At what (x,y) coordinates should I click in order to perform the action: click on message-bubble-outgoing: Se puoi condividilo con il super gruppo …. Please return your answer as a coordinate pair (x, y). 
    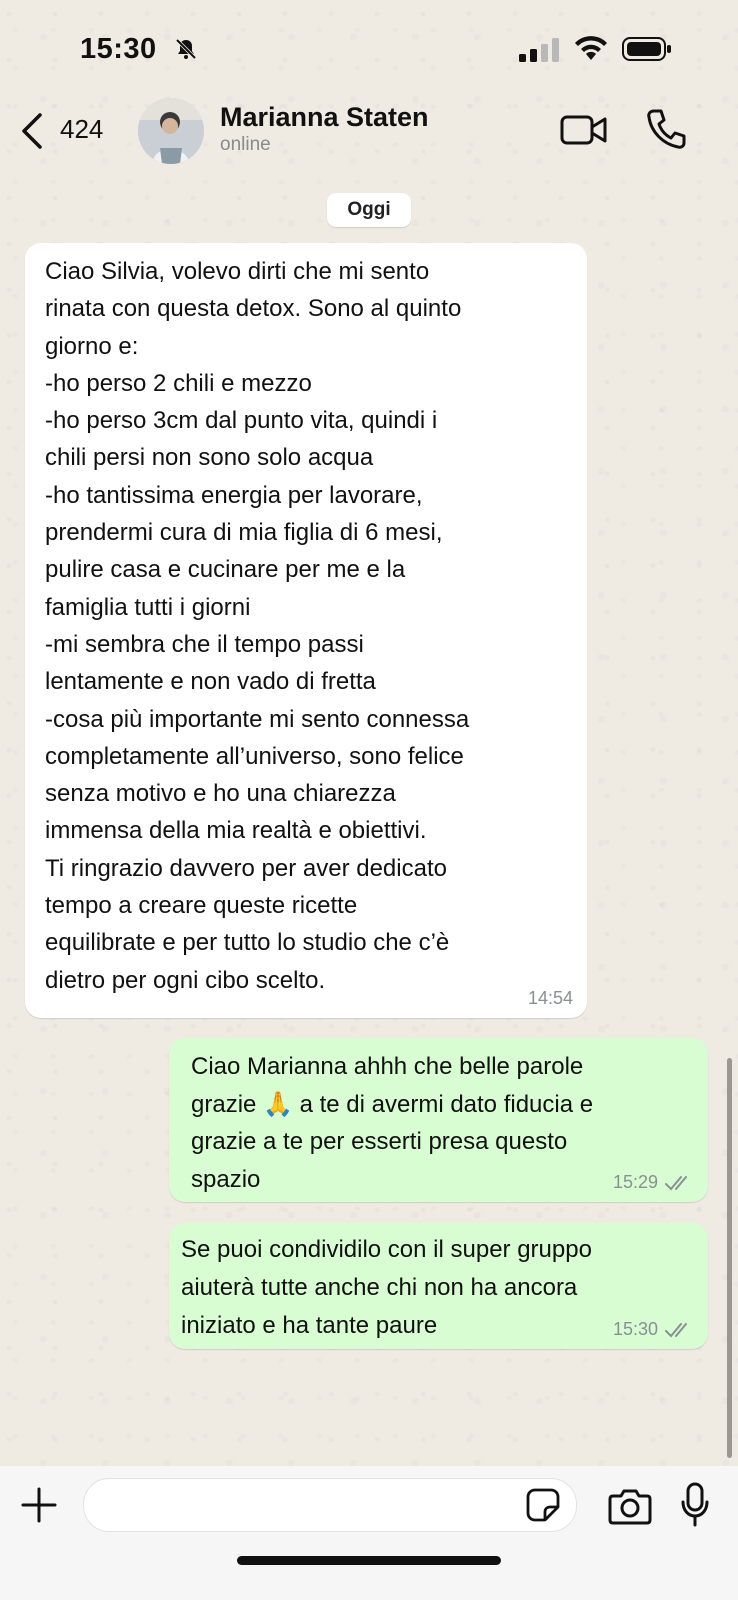
    Looking at the image, I should click on (438, 1286).